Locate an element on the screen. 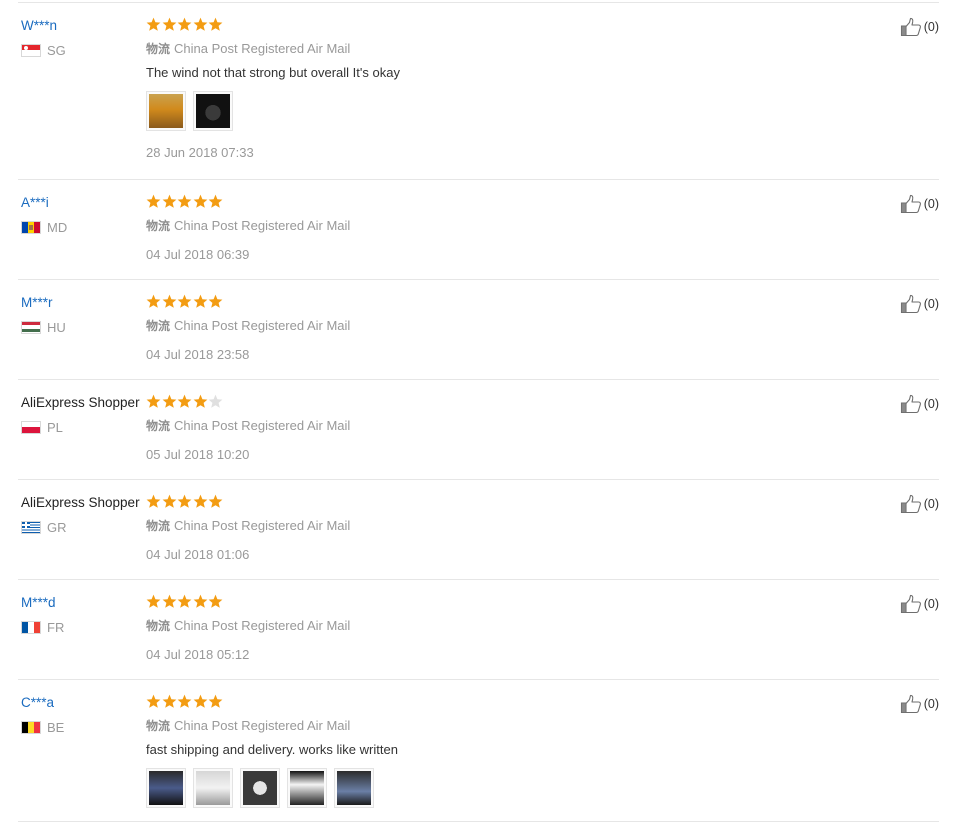 The image size is (960, 822). flag-be-icon is located at coordinates (31, 727).